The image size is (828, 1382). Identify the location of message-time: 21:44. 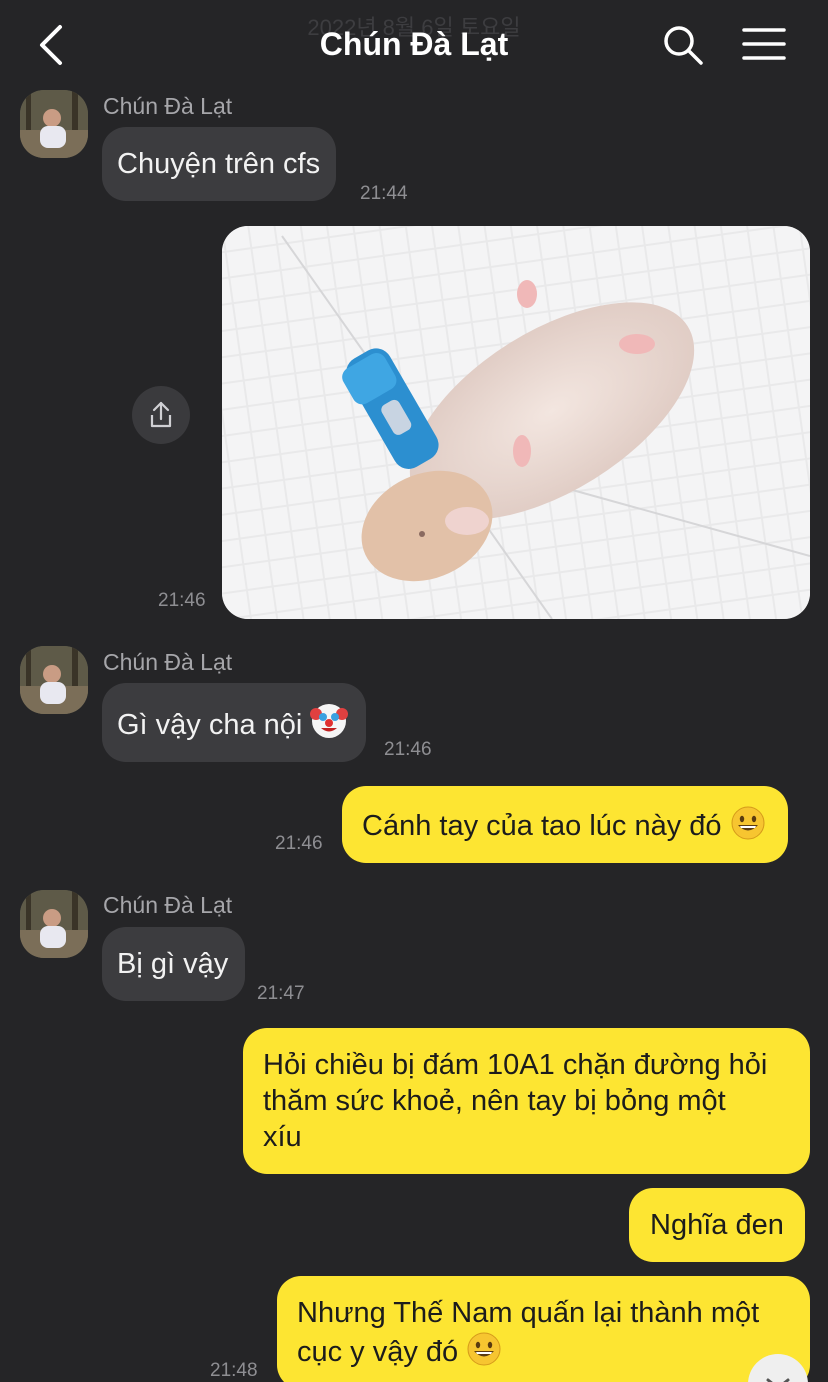
(384, 193).